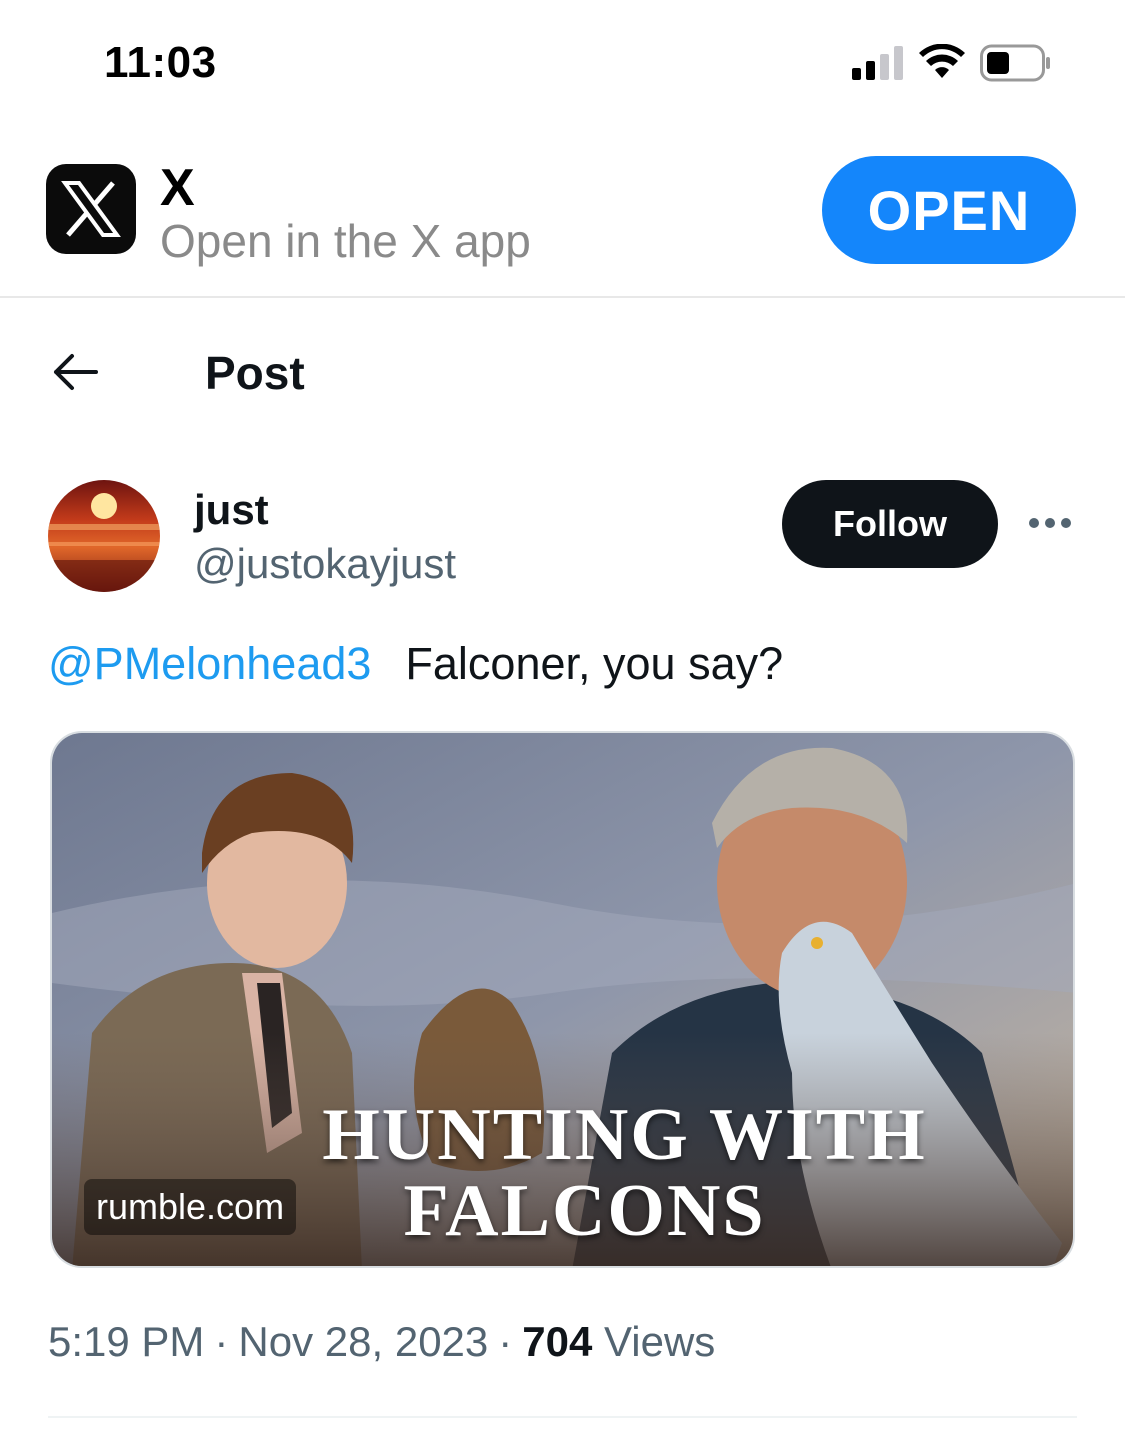 Image resolution: width=1125 pixels, height=1438 pixels. What do you see at coordinates (91, 209) in the screenshot?
I see `x-logo-icon` at bounding box center [91, 209].